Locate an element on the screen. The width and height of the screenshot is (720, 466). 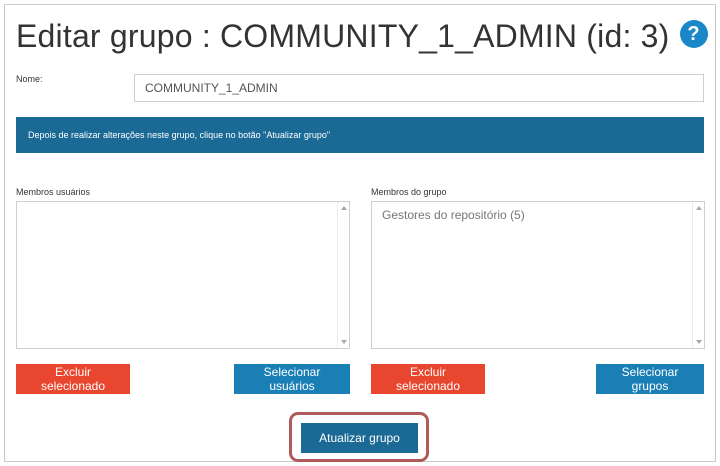
name-input is located at coordinates (419, 88).